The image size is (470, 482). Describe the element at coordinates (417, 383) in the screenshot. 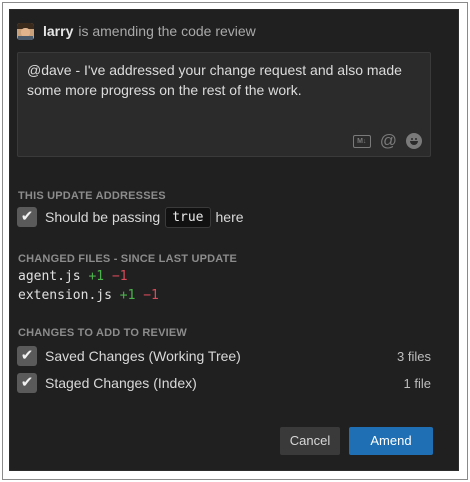

I see `change-item-count: 1 file` at that location.